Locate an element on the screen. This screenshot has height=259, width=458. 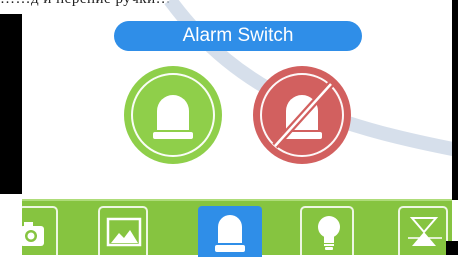
hourglass-icon is located at coordinates (425, 231).